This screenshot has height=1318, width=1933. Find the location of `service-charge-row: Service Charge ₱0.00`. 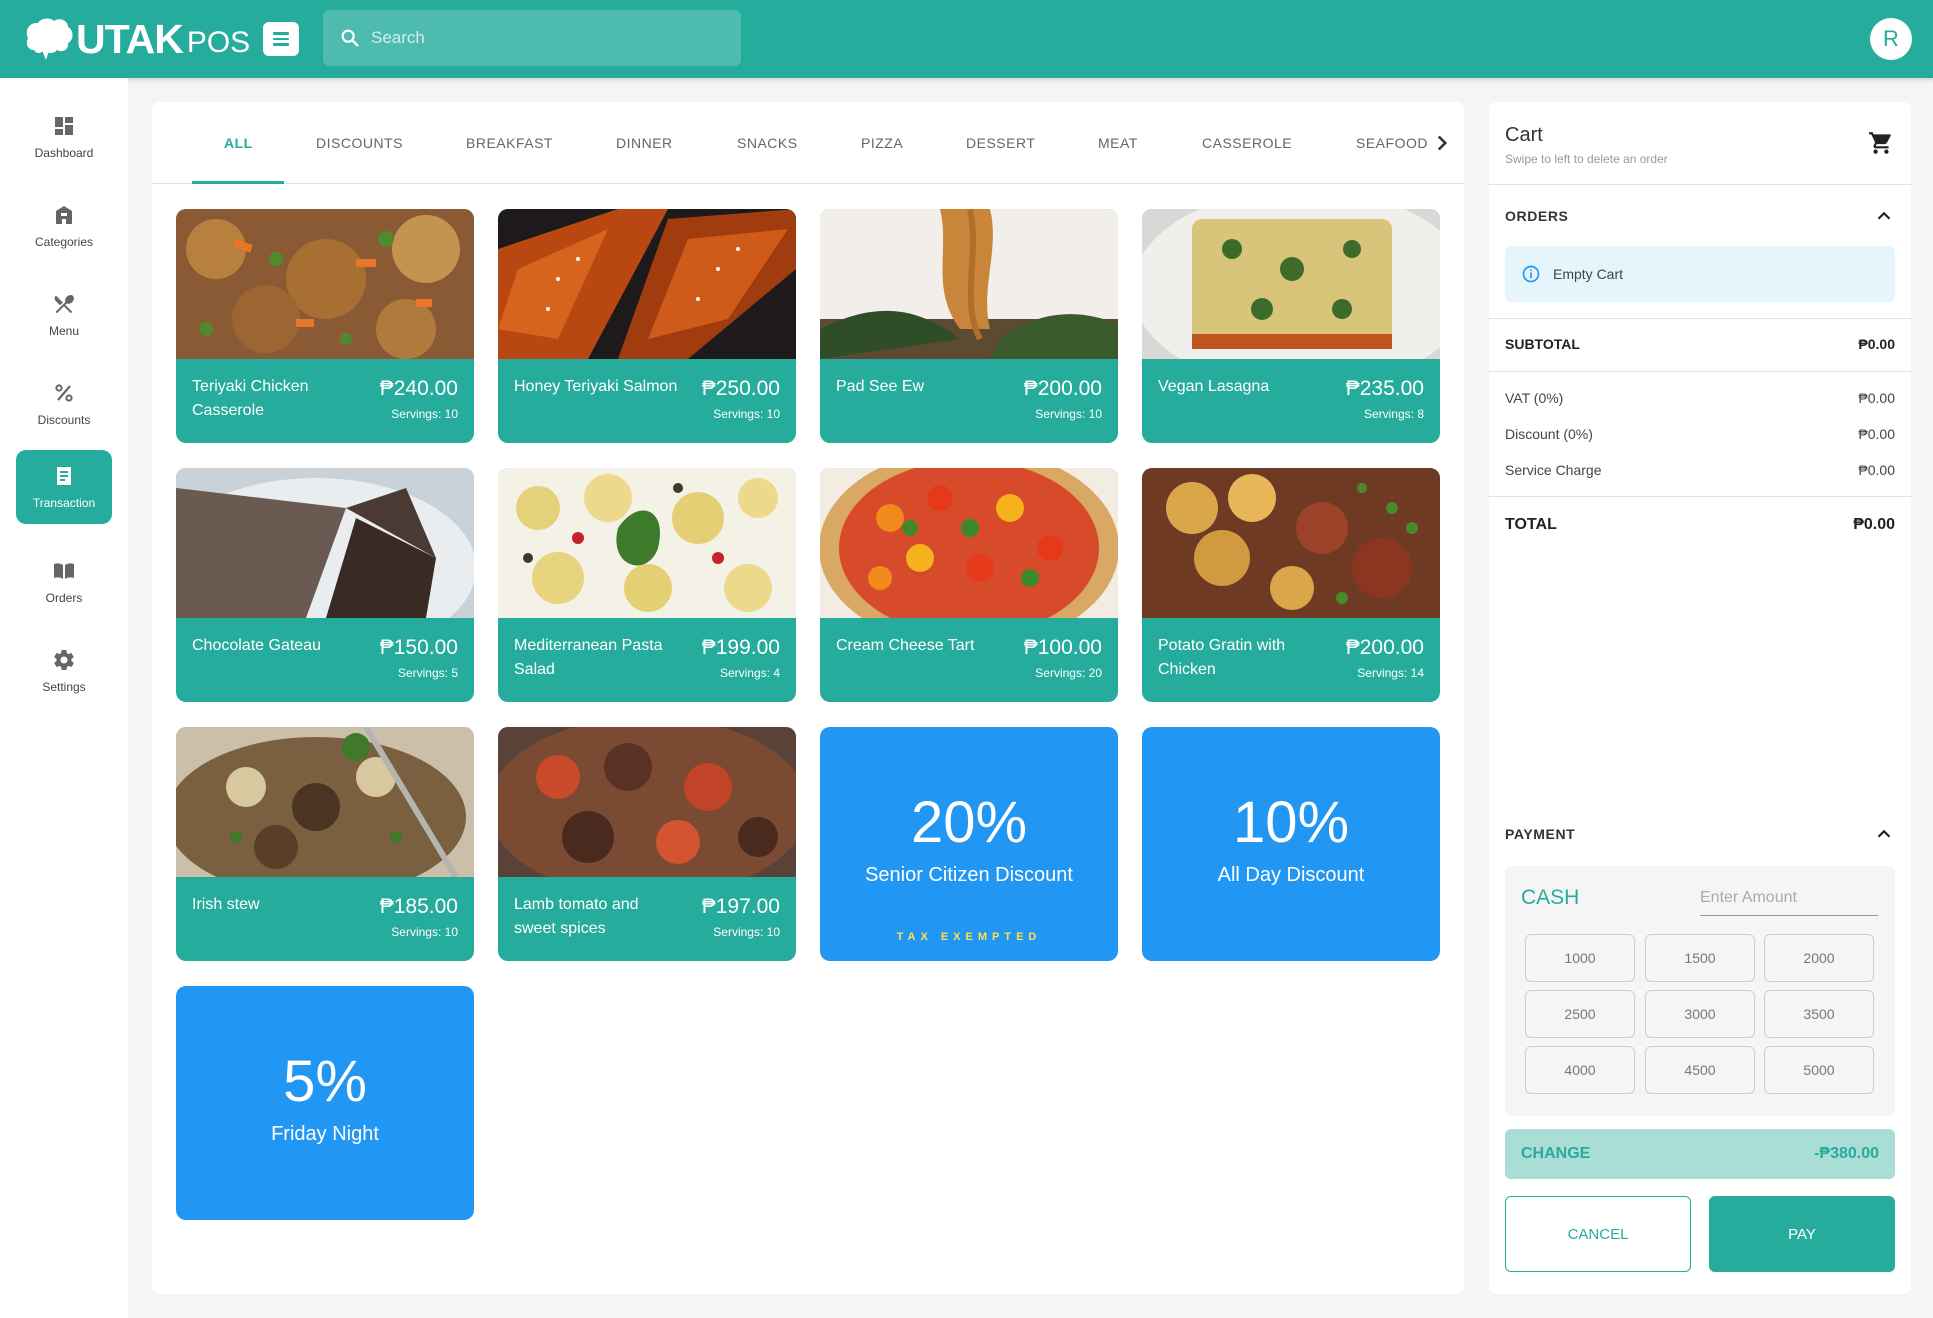

service-charge-row: Service Charge ₱0.00 is located at coordinates (1700, 470).